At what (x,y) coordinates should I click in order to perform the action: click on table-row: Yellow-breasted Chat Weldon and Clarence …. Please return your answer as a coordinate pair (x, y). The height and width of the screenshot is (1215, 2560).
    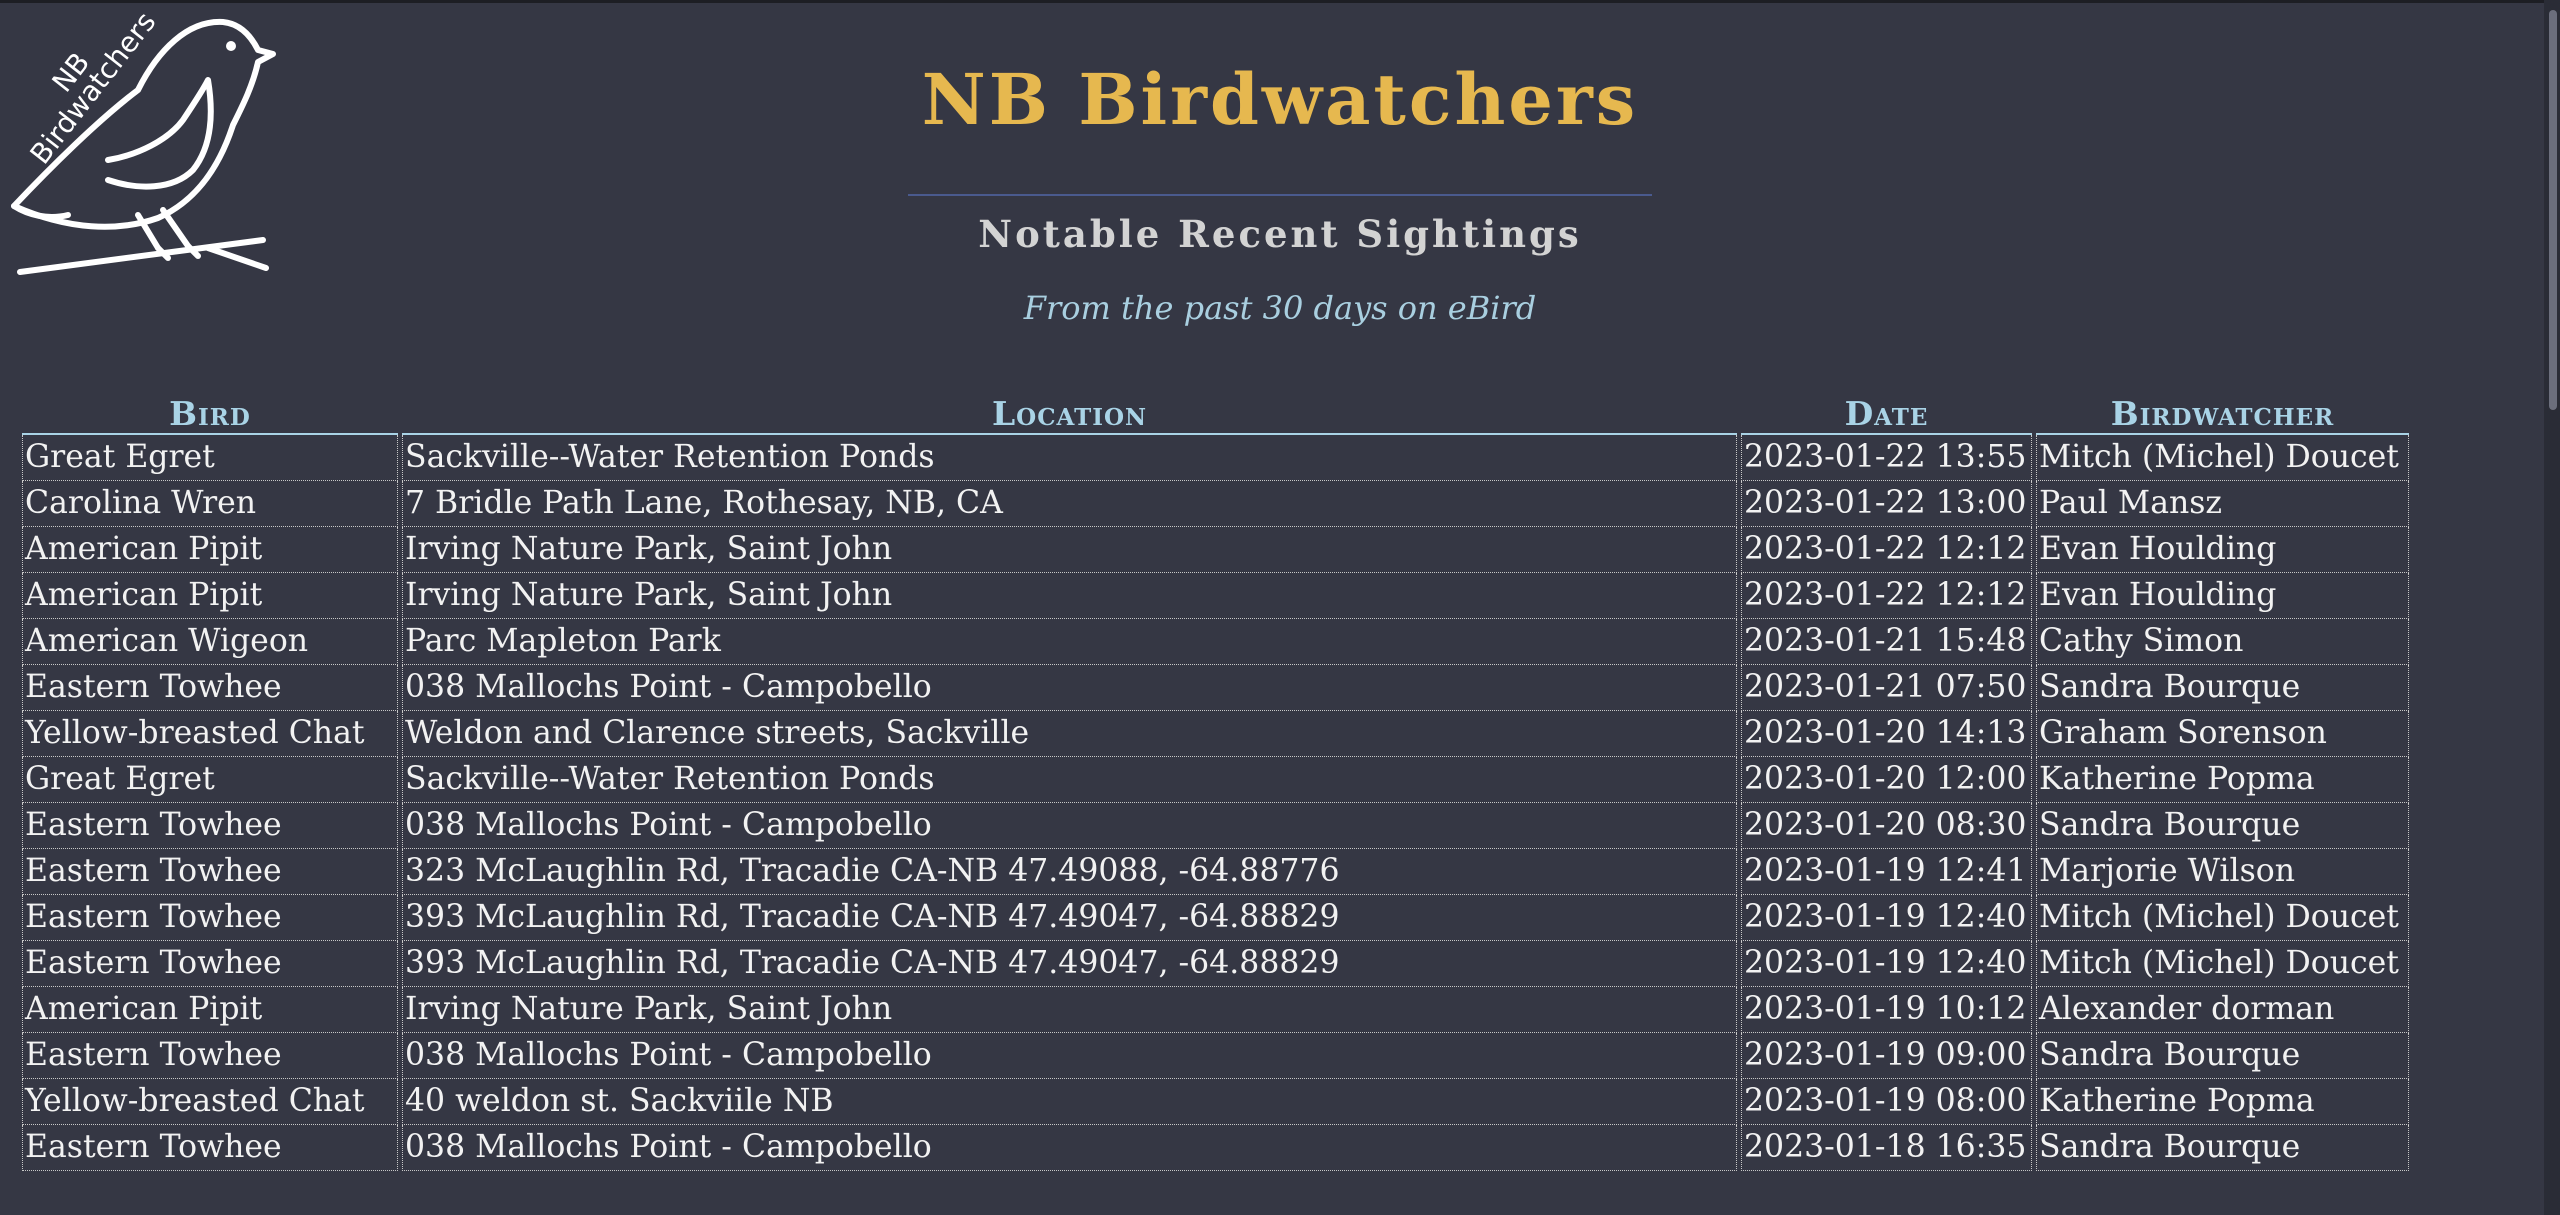
    Looking at the image, I should click on (1215, 734).